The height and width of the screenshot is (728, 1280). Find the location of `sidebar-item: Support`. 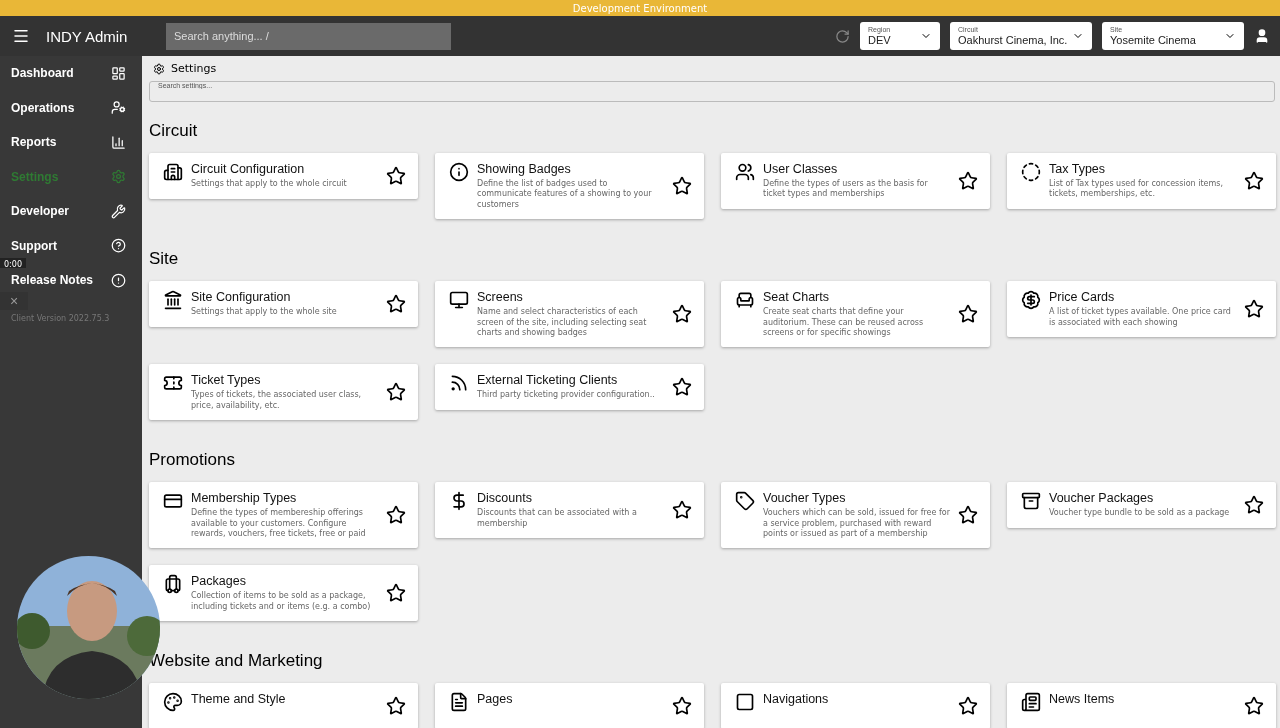

sidebar-item: Support is located at coordinates (71, 245).